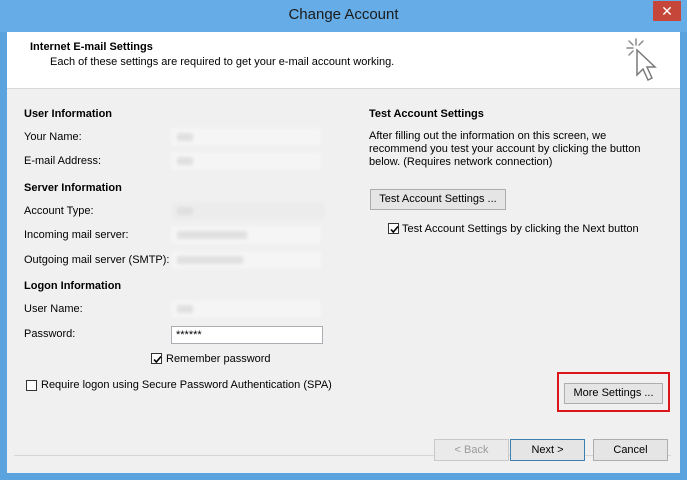 The height and width of the screenshot is (480, 687). Describe the element at coordinates (53, 309) in the screenshot. I see `username-label: User Name:` at that location.